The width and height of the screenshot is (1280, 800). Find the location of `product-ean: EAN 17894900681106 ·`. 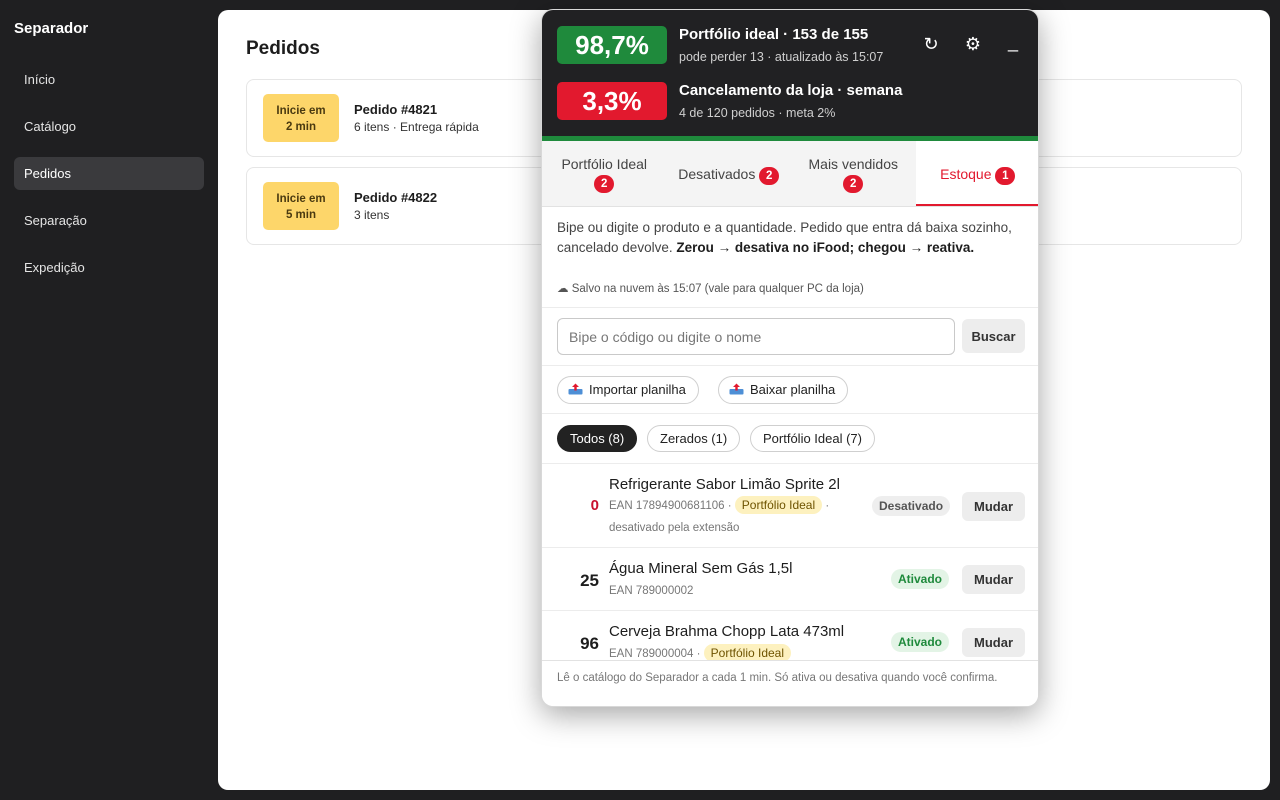

product-ean: EAN 17894900681106 · is located at coordinates (670, 506).